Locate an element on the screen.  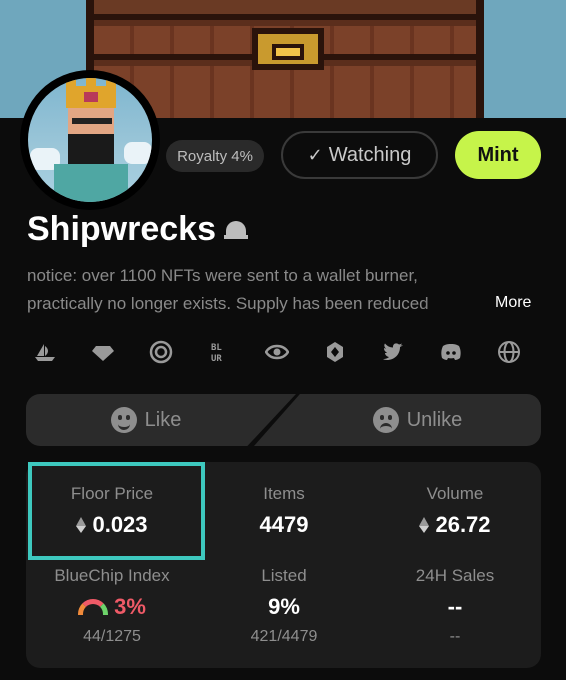
items-value: 4479 is located at coordinates (284, 524).